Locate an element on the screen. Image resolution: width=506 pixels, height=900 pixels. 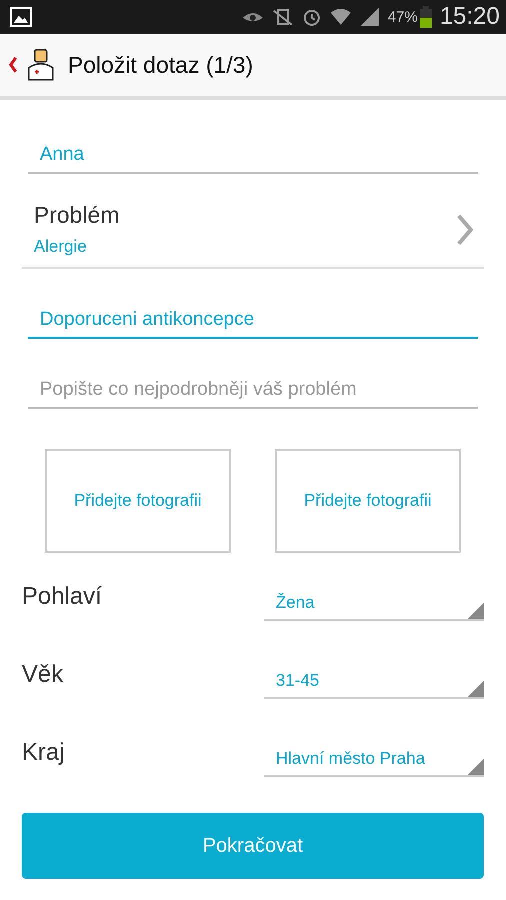
field-label: Kraj is located at coordinates (43, 753).